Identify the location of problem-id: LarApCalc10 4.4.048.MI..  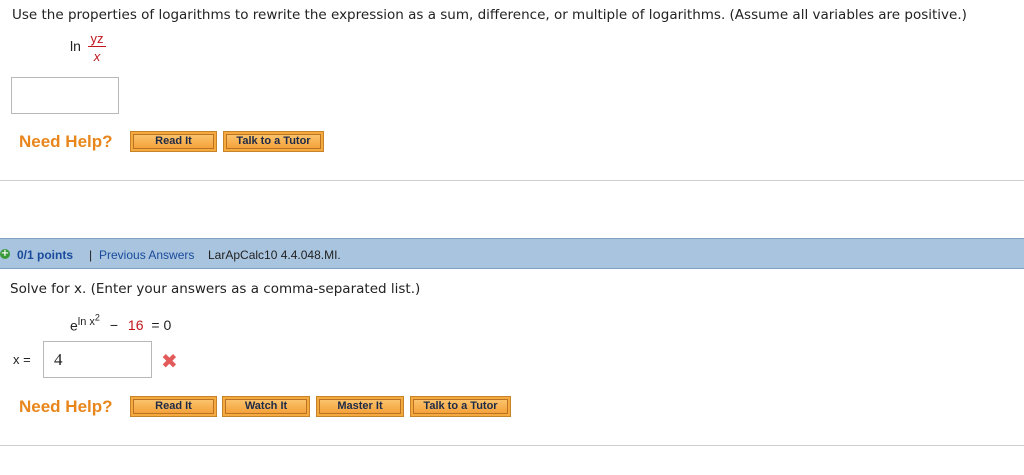
(274, 255).